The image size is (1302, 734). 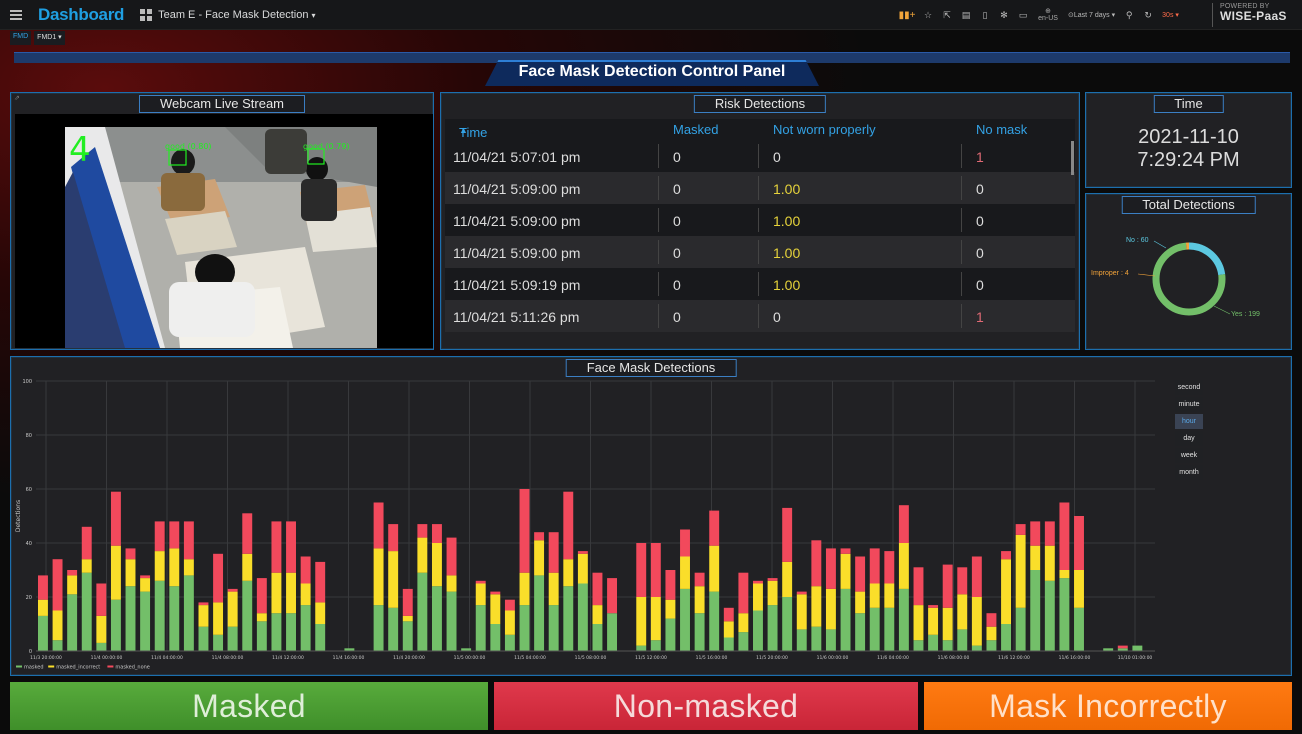 I want to click on mask-incorrect-stat-button: Mask Incorrectly, so click(x=1108, y=706).